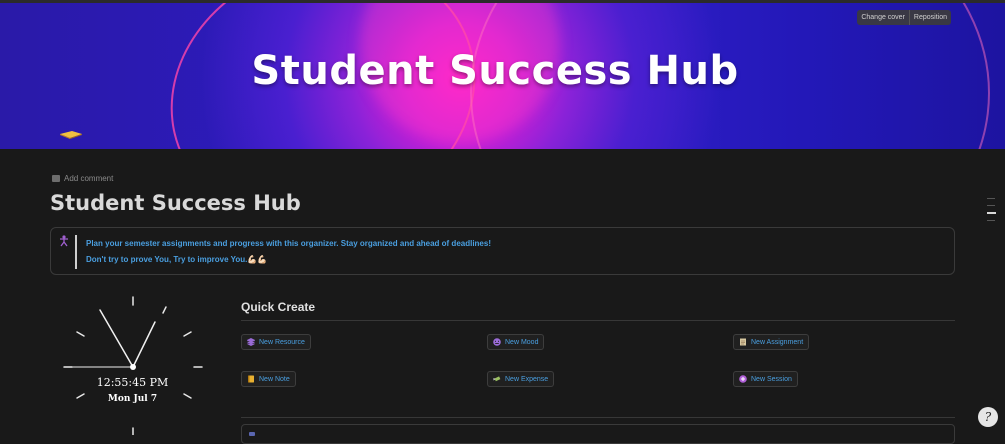 The height and width of the screenshot is (444, 1005). I want to click on new-mood-button: New Mood, so click(516, 342).